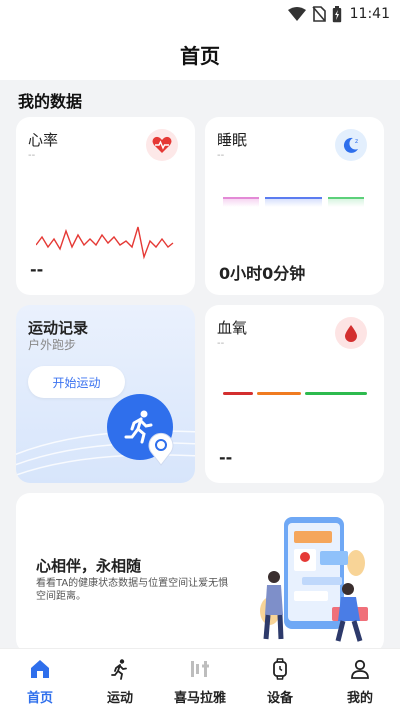 The height and width of the screenshot is (710, 400). I want to click on heart-rate-value: --, so click(37, 269).